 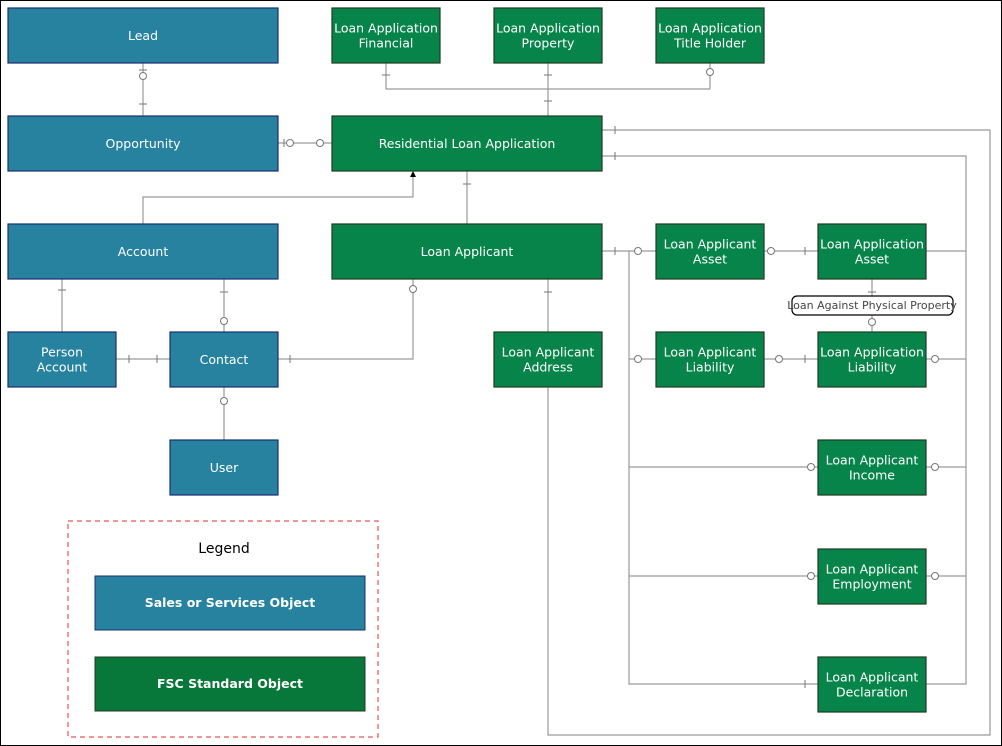 I want to click on entity-loan-application-title-holder: Loan ApplicationTitle Holder, so click(x=710, y=35).